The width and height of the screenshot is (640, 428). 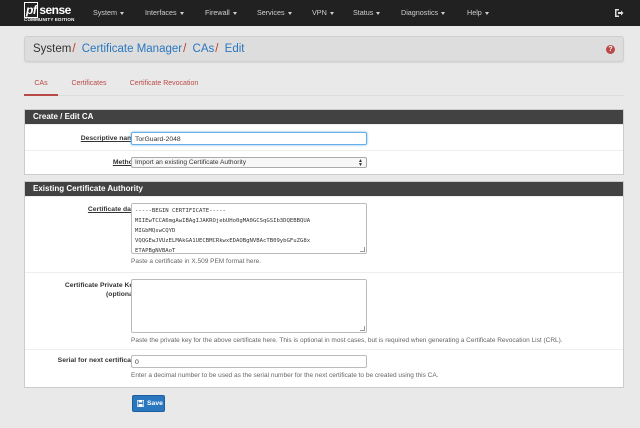 I want to click on private-key-label: Certificate Private Key (optional), so click(x=100, y=290).